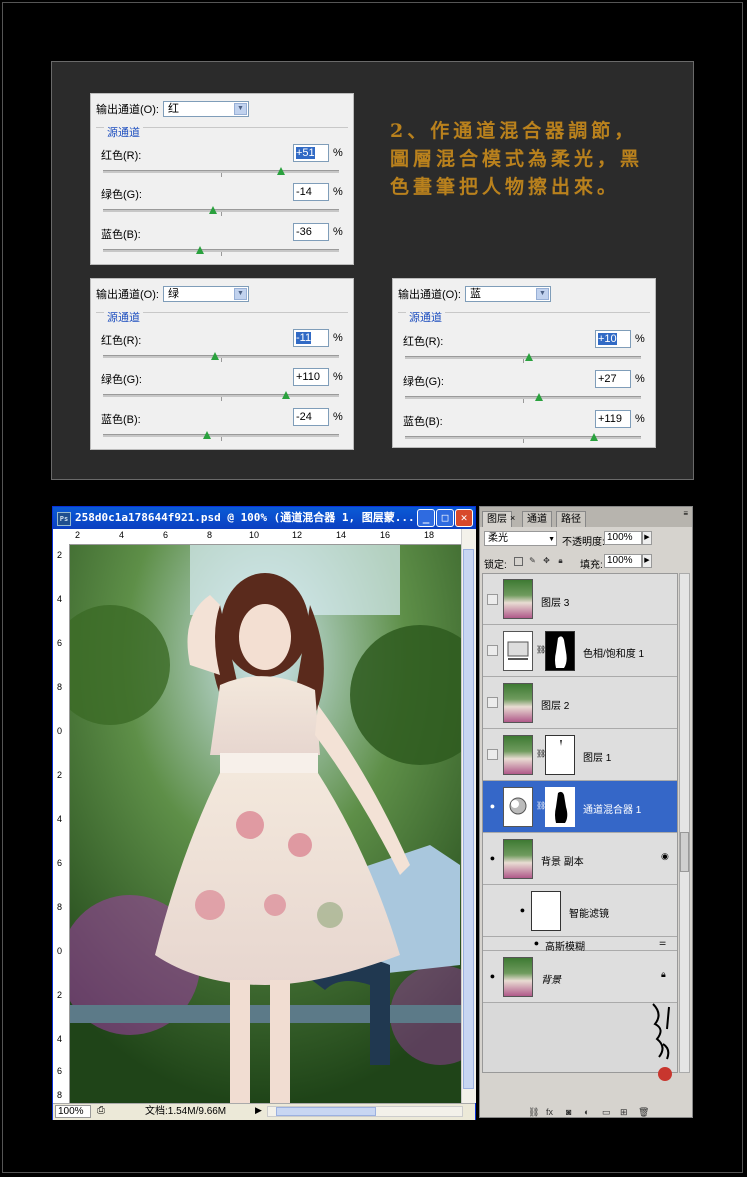  I want to click on green-value-input: +110, so click(311, 377).